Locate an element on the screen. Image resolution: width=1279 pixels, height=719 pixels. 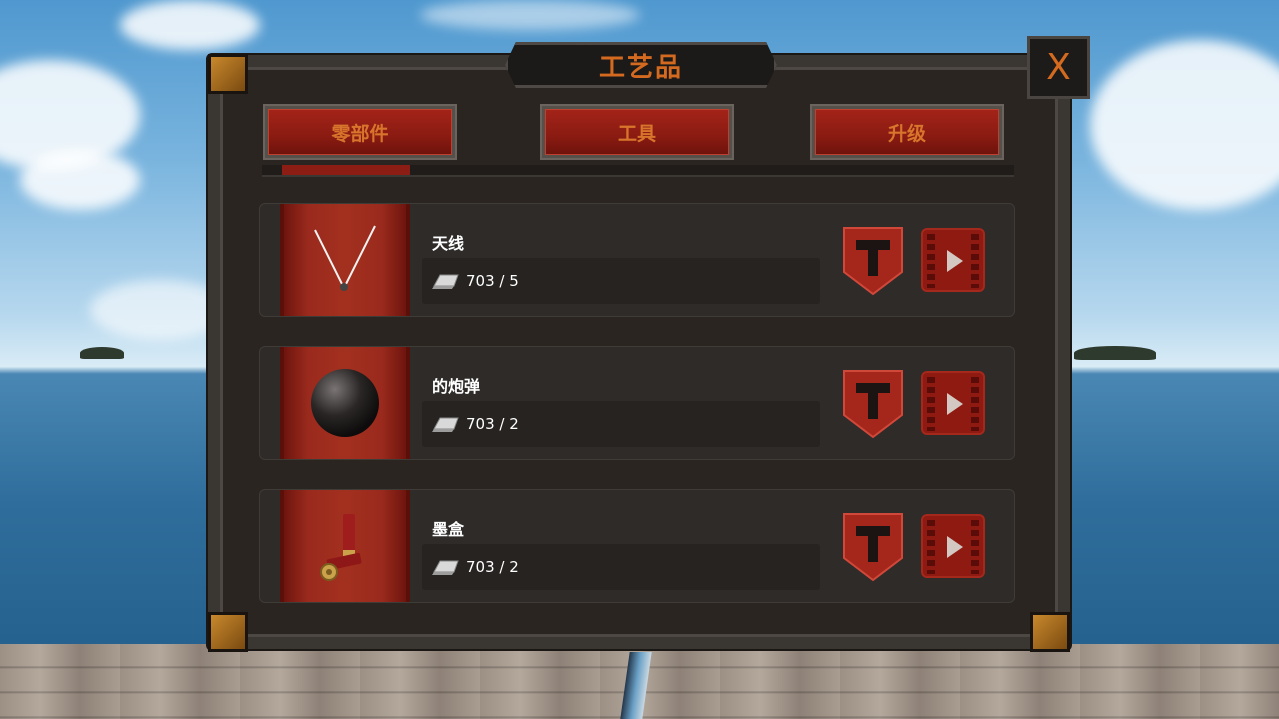
tab-tools-label: 工具 is located at coordinates (636, 133).